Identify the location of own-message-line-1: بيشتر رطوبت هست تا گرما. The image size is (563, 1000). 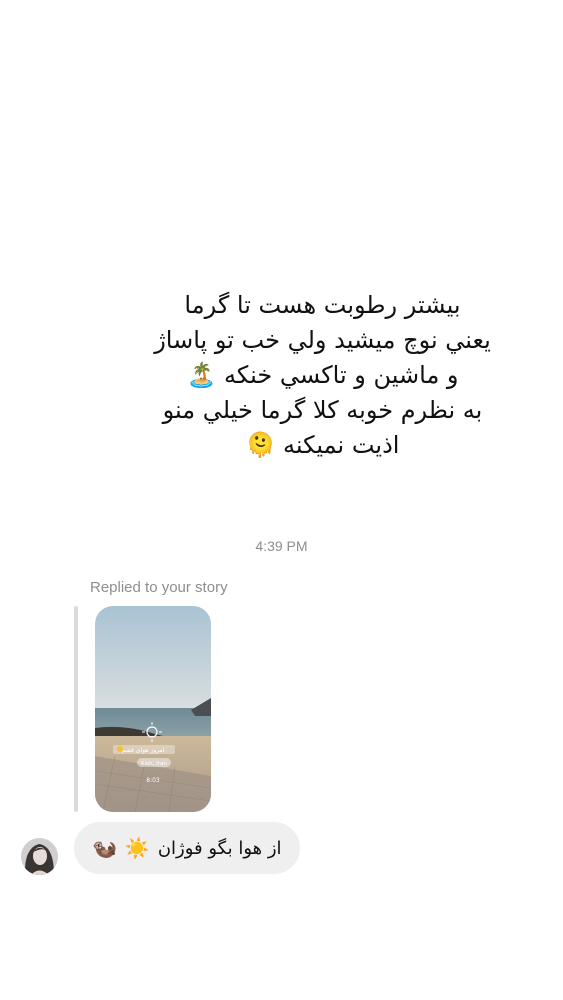
(322, 305).